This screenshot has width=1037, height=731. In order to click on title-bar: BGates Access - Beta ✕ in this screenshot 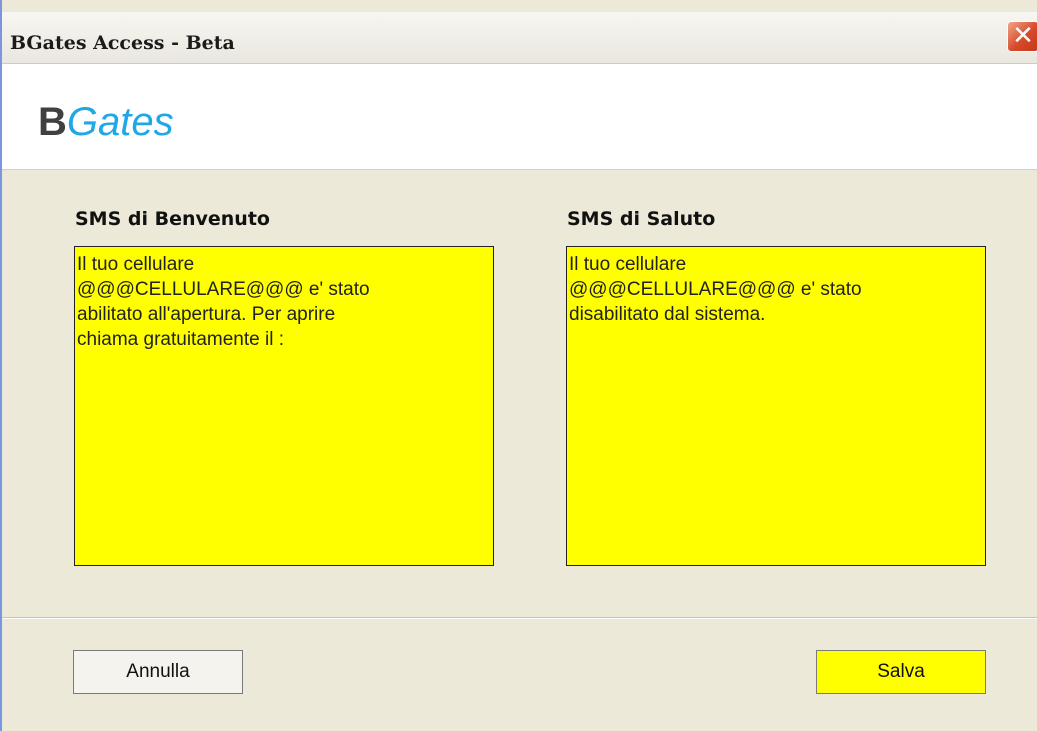, I will do `click(519, 38)`.